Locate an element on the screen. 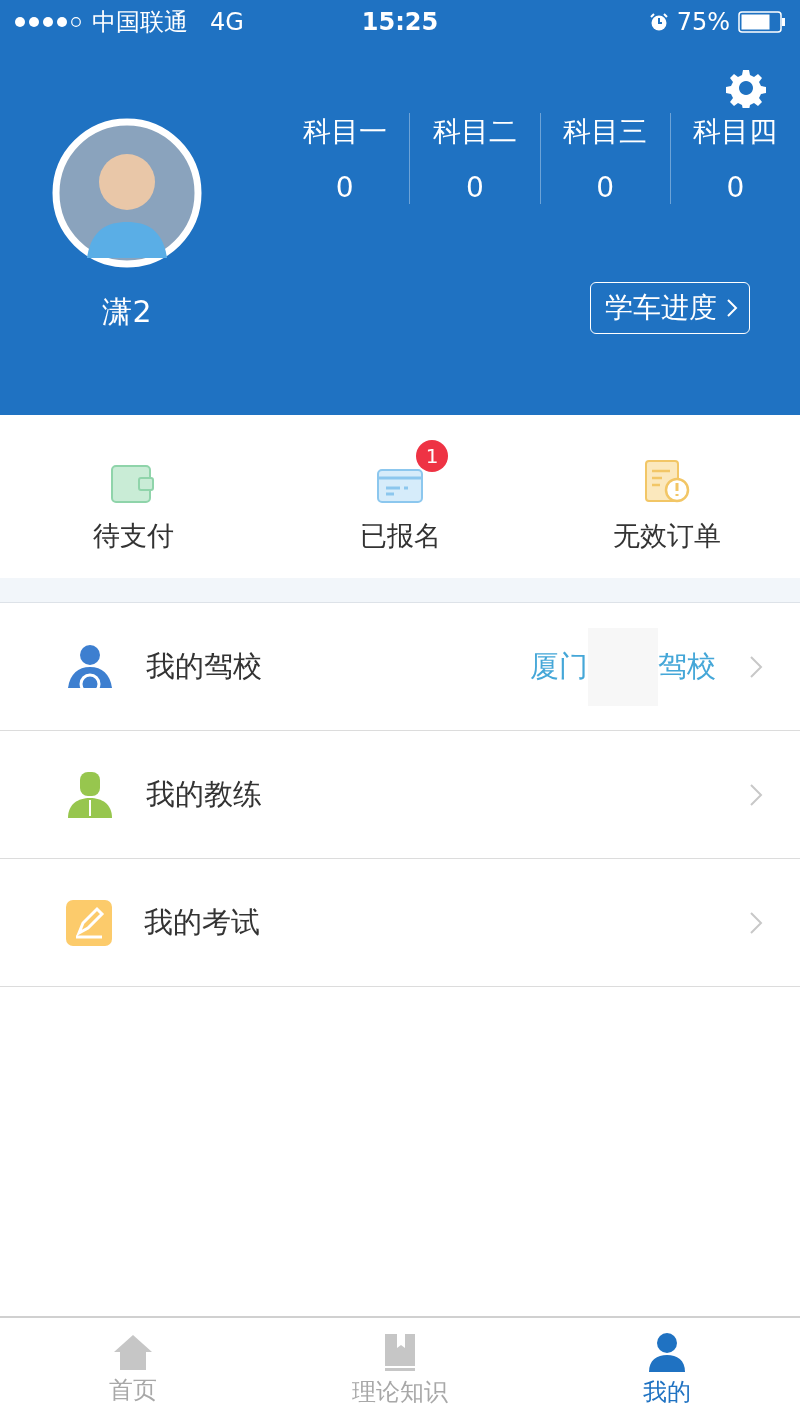 The image size is (800, 1422). menu-row: 我的驾校 厦门 驾校 is located at coordinates (400, 667).